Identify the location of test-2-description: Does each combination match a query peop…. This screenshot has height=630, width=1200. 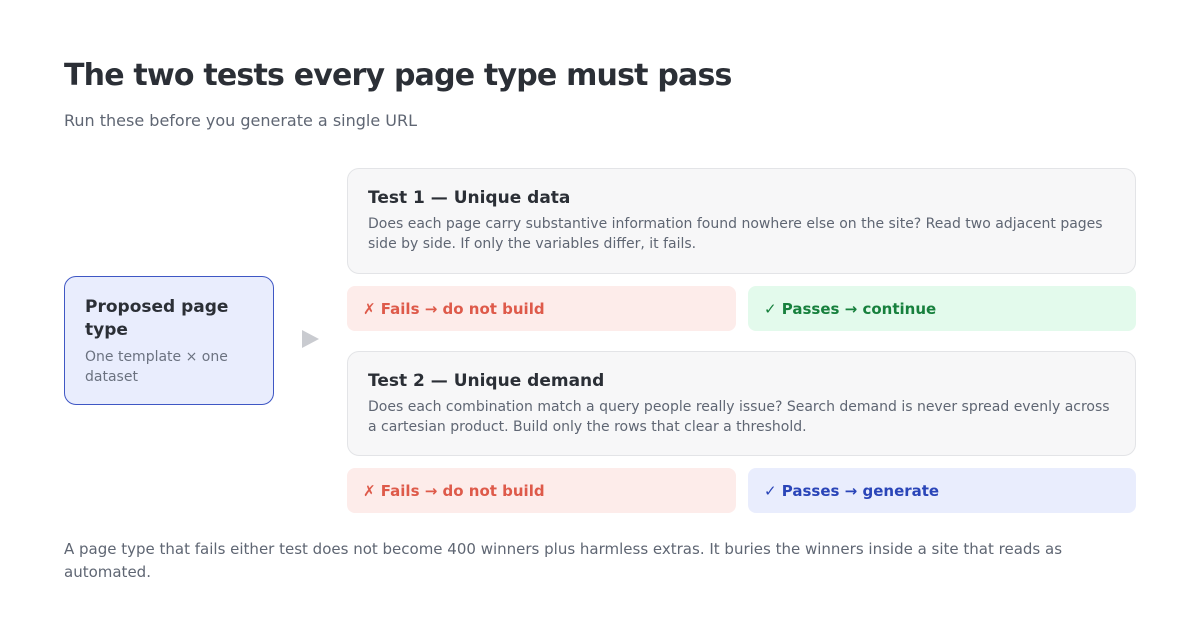
(739, 417).